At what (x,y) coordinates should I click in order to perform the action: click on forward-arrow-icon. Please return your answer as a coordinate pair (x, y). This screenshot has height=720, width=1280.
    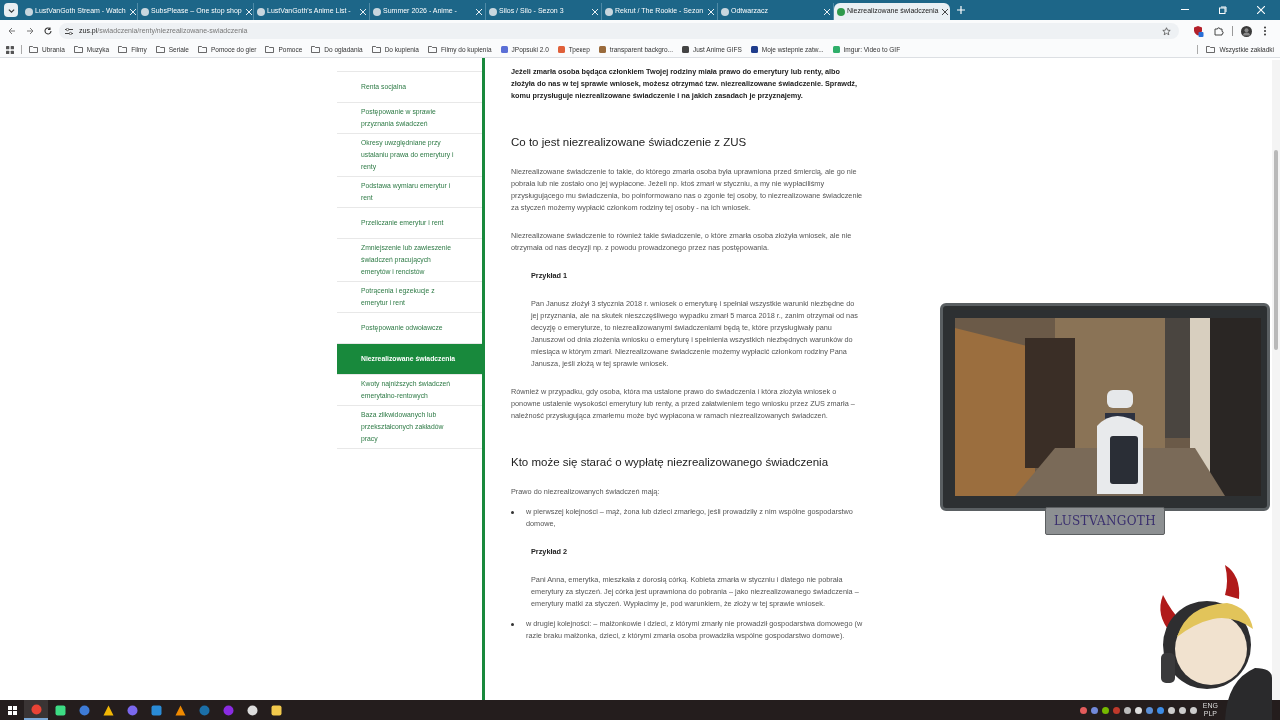
    Looking at the image, I should click on (30, 31).